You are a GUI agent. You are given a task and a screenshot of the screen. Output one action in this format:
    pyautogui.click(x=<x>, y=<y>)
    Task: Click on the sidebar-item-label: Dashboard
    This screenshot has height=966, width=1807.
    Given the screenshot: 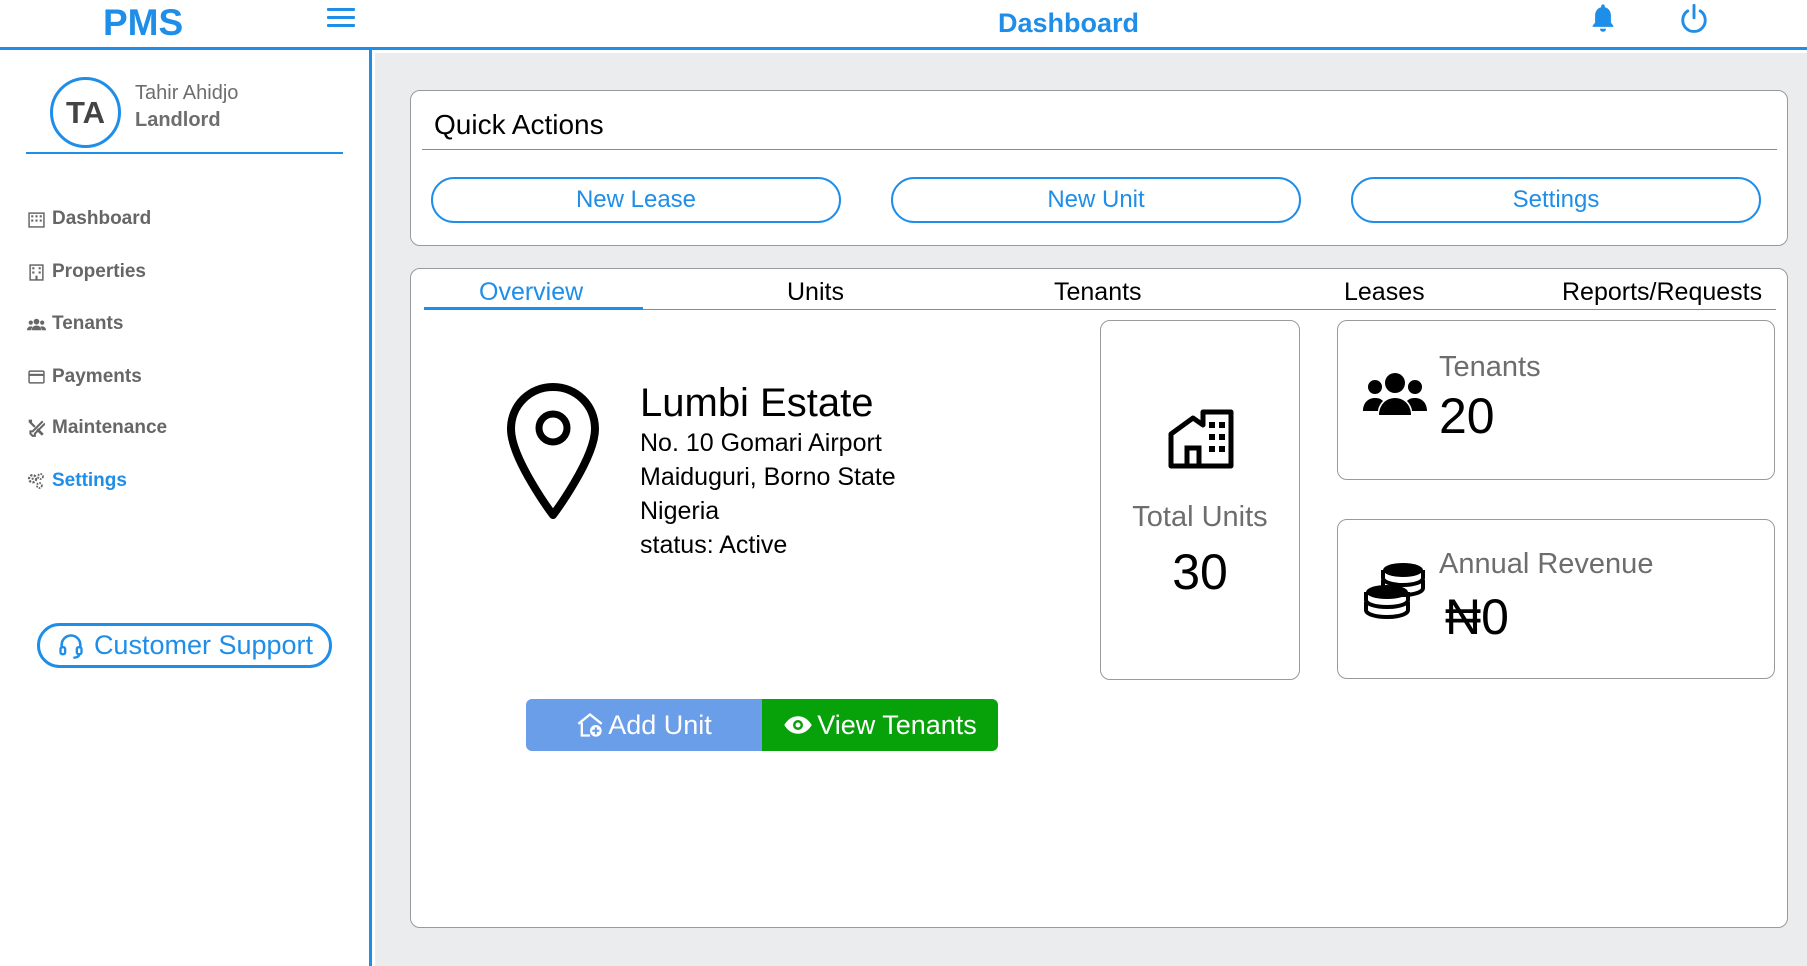 What is the action you would take?
    pyautogui.click(x=102, y=218)
    